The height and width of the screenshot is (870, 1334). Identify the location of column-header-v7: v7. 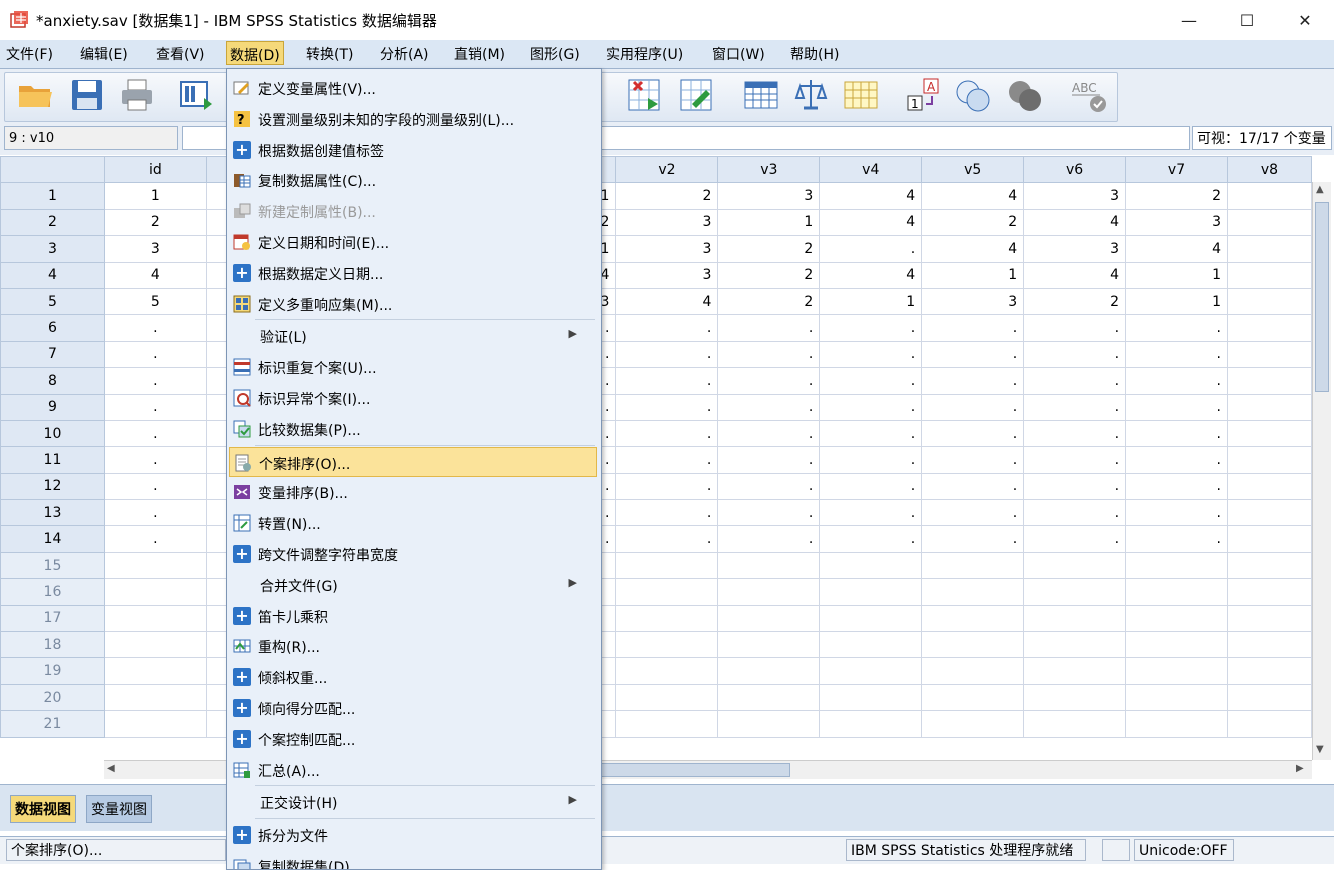
(1176, 170).